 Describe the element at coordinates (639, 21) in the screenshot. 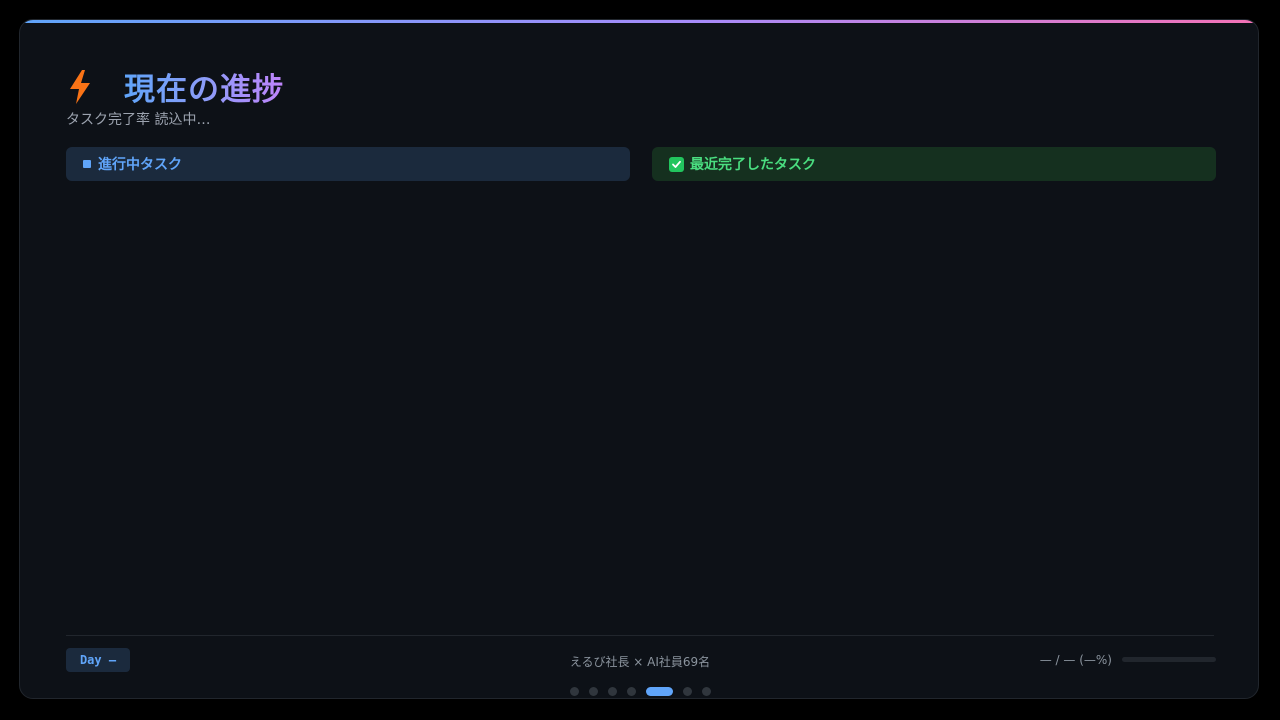

I see `top-accent-bar` at that location.